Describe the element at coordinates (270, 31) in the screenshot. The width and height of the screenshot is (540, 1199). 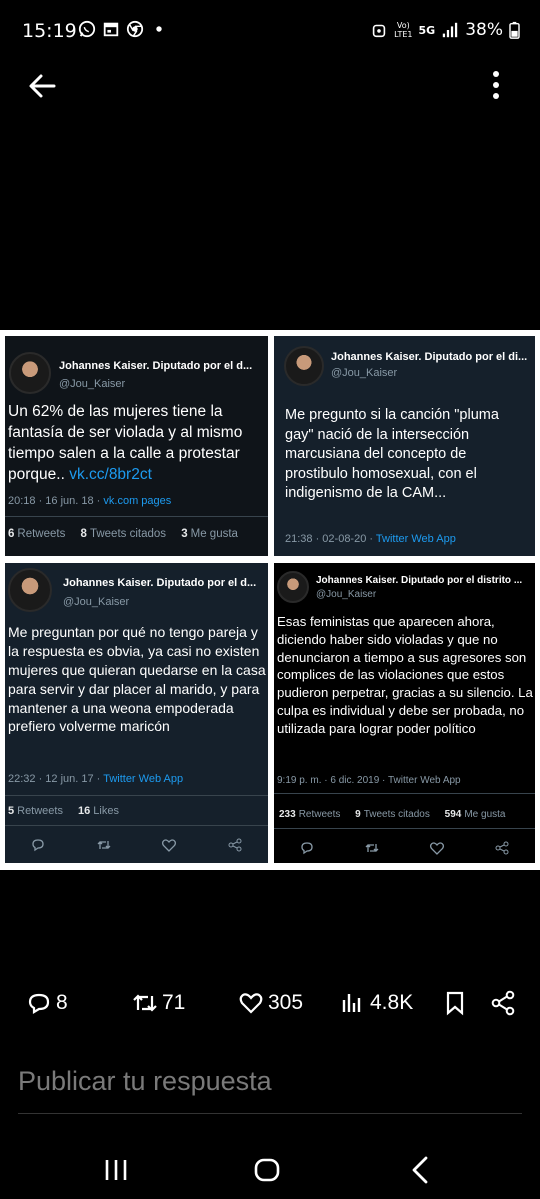
I see `status-bar: 15:19 Vo) LTE1 5G 38%` at that location.